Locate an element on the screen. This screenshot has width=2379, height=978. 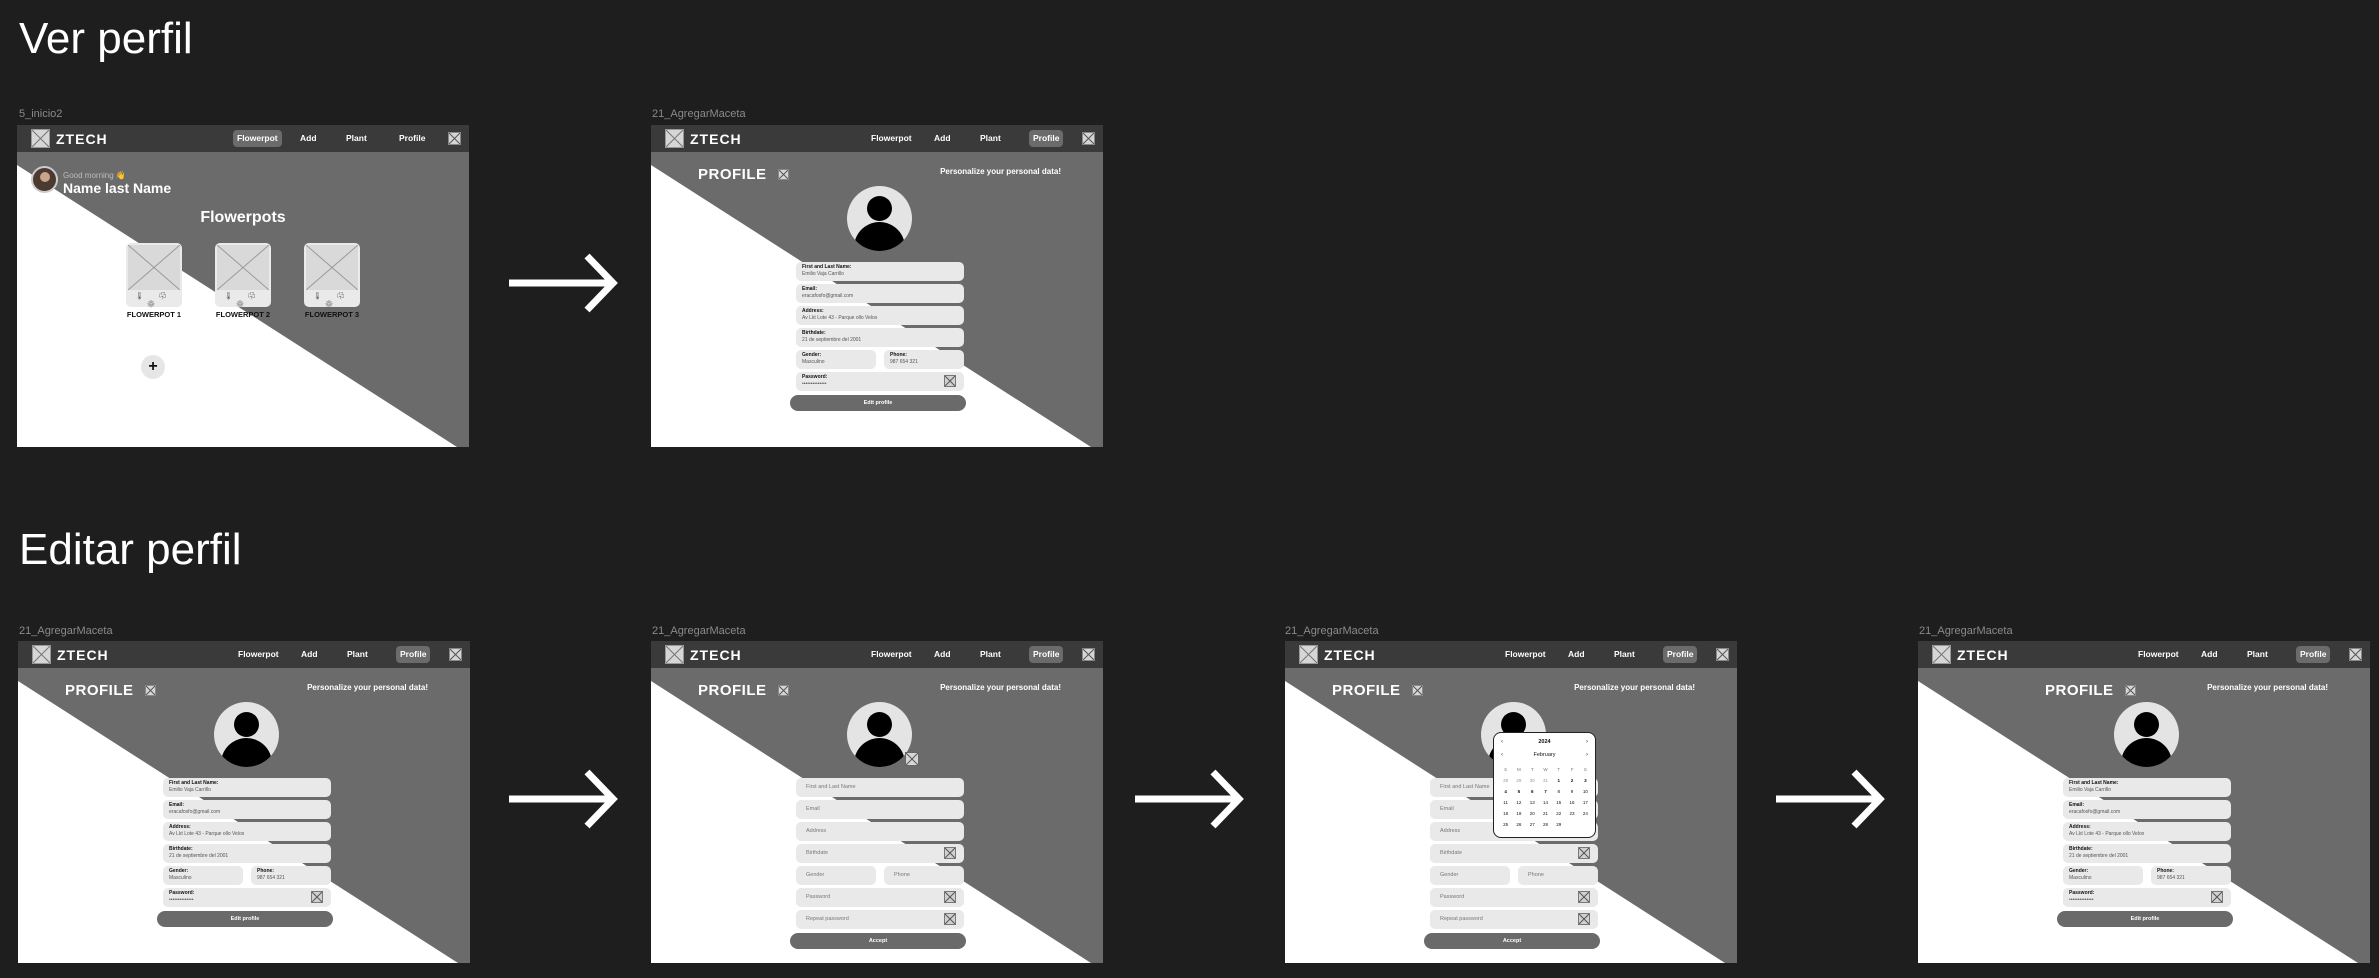
calendar-day: 6 is located at coordinates (1532, 791).